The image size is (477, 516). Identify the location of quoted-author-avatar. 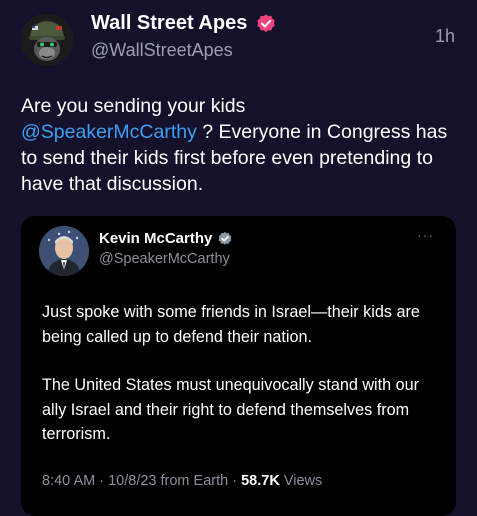
(64, 251).